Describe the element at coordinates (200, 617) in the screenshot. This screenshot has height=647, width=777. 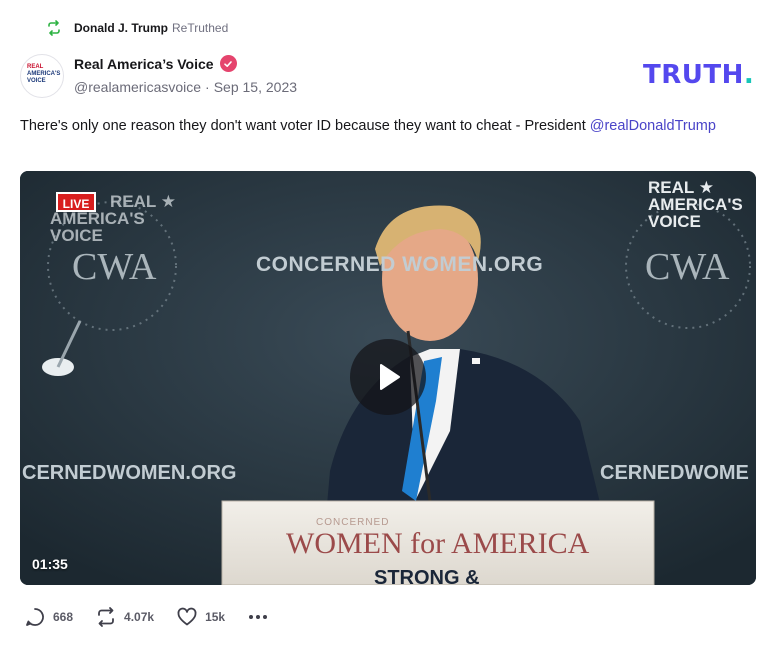
I see `like-button: 15k` at that location.